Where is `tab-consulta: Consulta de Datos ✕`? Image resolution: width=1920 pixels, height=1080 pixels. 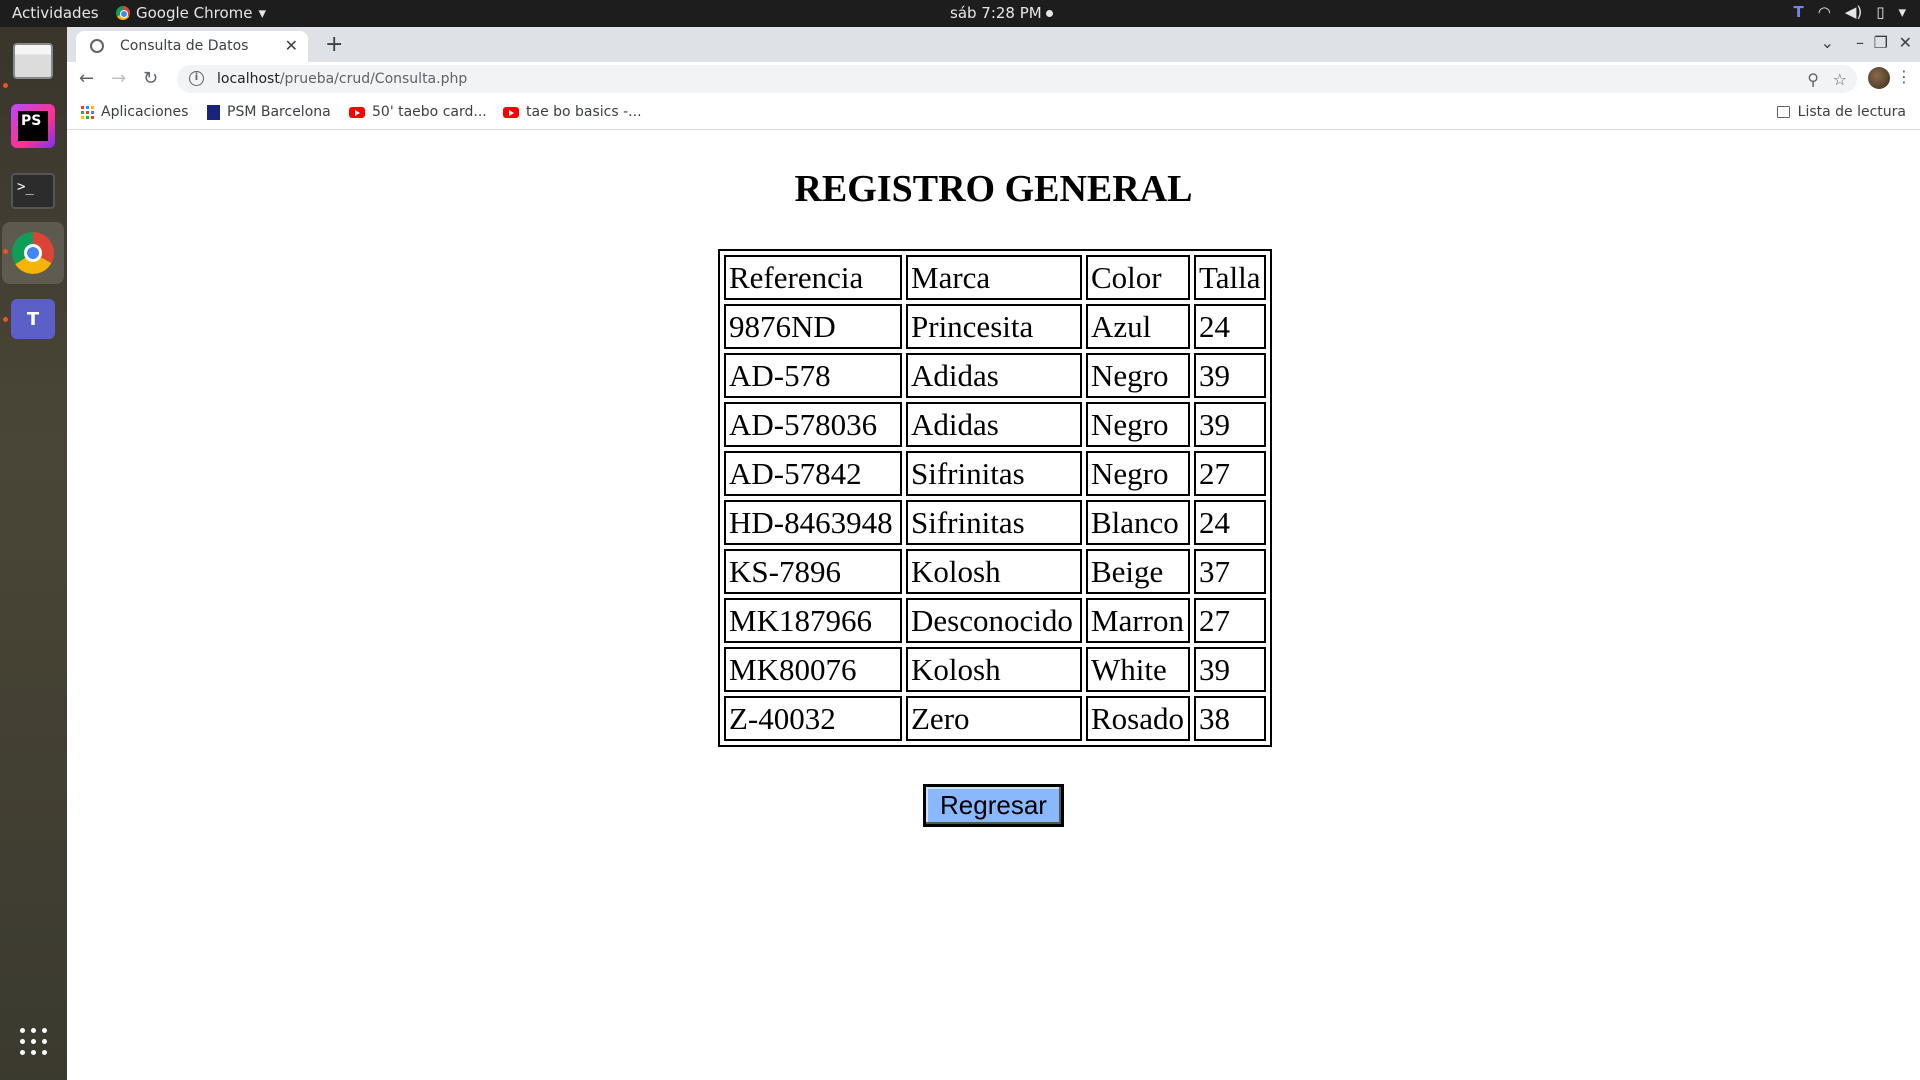 tab-consulta: Consulta de Datos ✕ is located at coordinates (192, 46).